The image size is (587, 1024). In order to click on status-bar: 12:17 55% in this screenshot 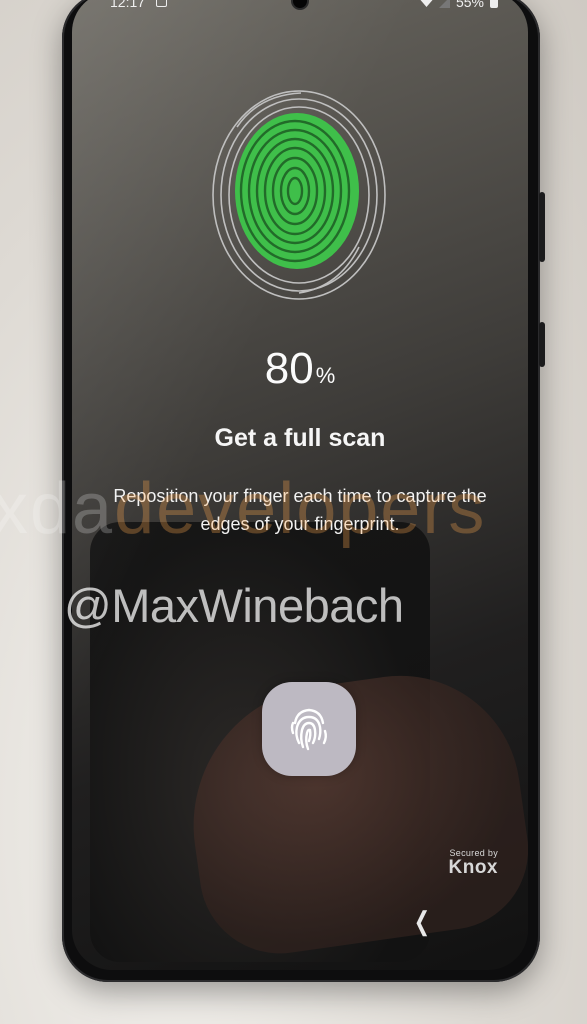, I will do `click(300, 9)`.